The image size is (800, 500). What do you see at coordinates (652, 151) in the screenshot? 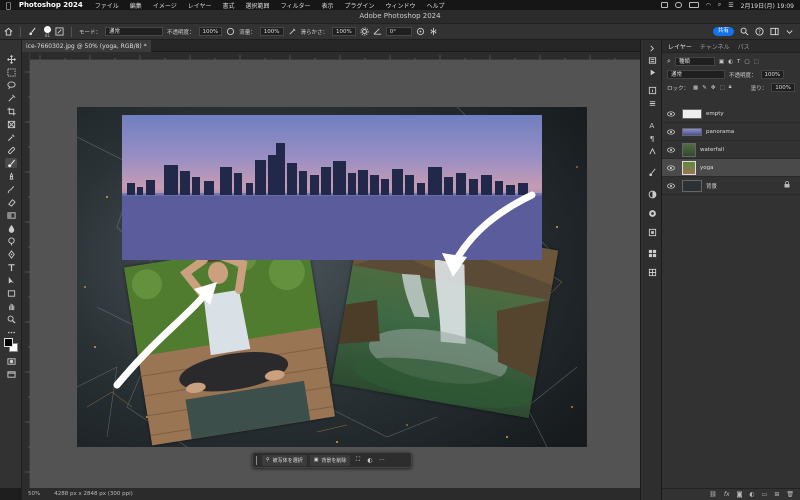
I see `glyphs-icon` at bounding box center [652, 151].